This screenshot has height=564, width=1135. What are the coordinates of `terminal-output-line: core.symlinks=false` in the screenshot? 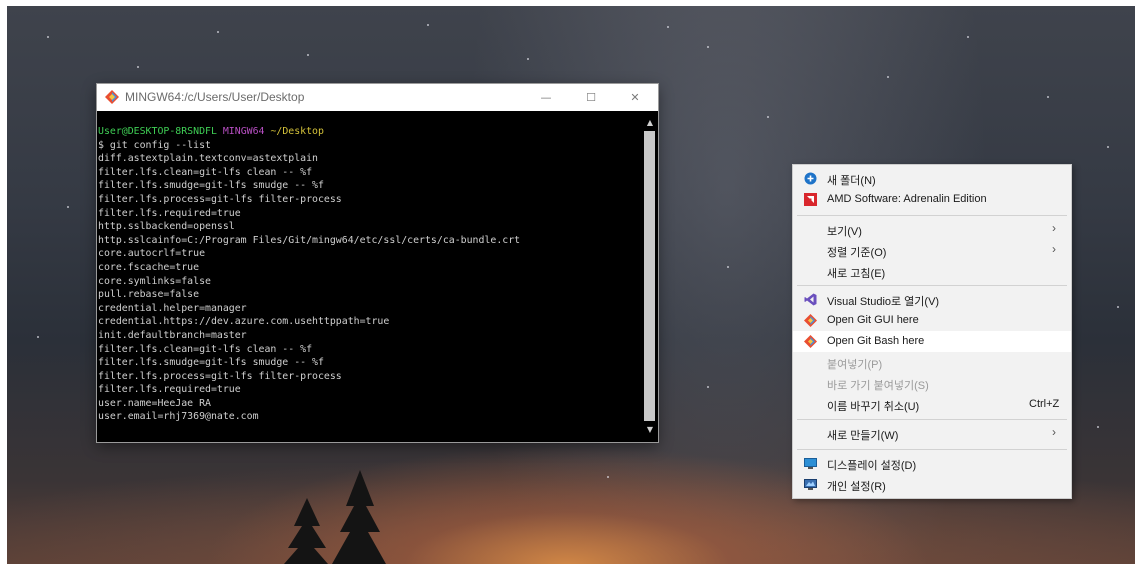 It's located at (154, 281).